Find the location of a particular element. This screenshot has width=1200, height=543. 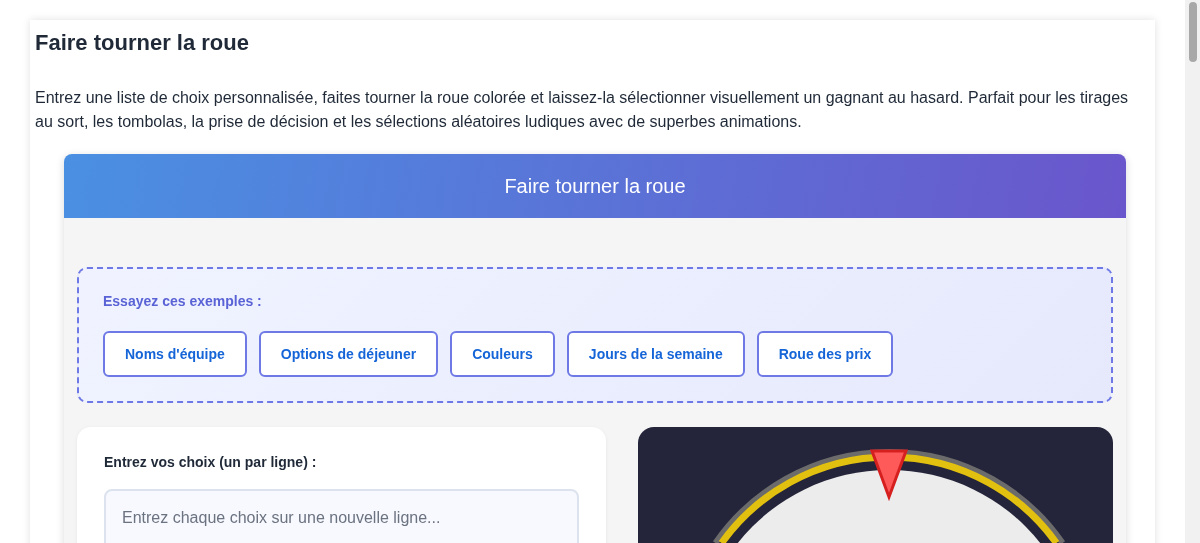

examples-label: Essayez ces exemples : is located at coordinates (183, 301).